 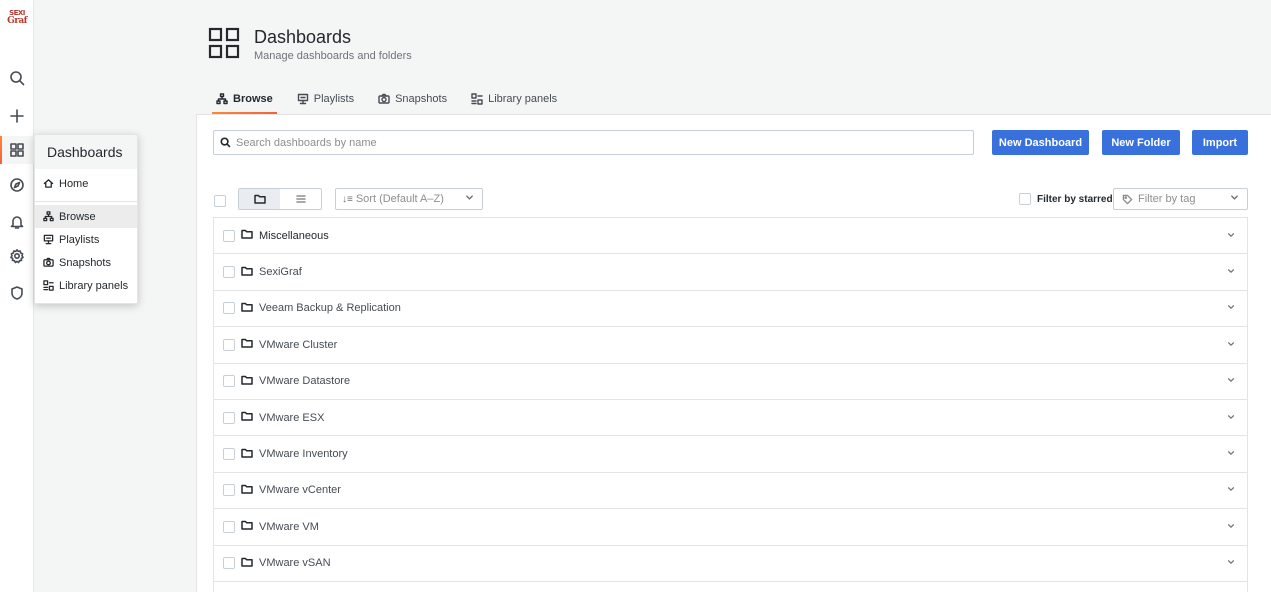 I want to click on folder-row: Miscellaneous, so click(x=730, y=235).